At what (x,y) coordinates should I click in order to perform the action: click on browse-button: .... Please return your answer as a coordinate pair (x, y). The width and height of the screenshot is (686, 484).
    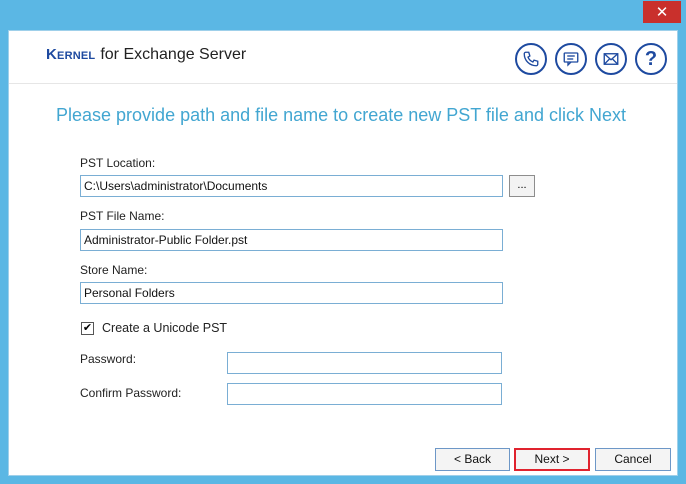
    Looking at the image, I should click on (522, 186).